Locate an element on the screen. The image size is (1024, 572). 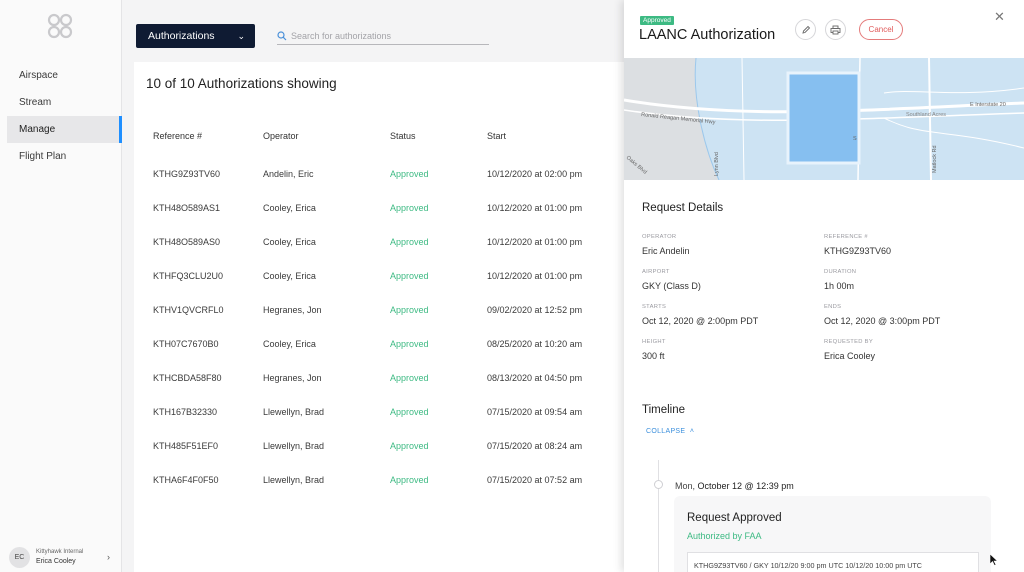
chevron-down-icon: ⌄ is located at coordinates (241, 36).